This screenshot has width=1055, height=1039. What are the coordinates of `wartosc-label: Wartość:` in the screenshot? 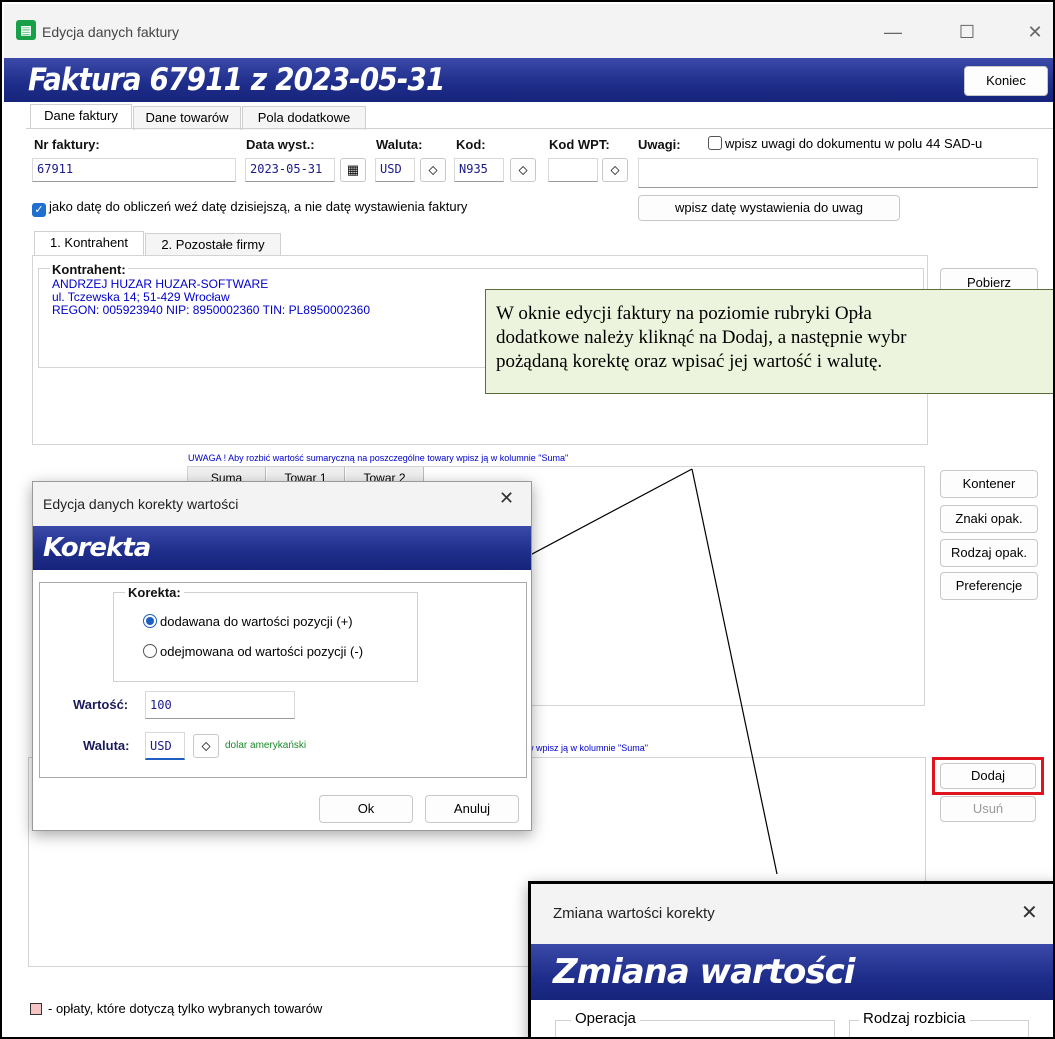 It's located at (101, 704).